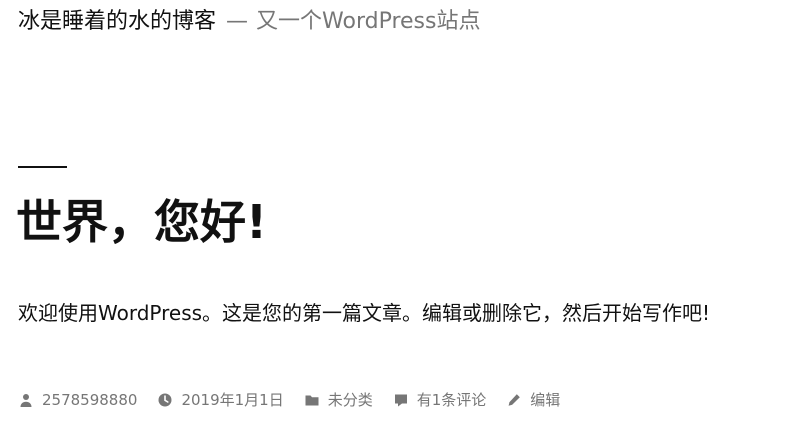 Image resolution: width=788 pixels, height=431 pixels. What do you see at coordinates (165, 400) in the screenshot?
I see `clock-icon` at bounding box center [165, 400].